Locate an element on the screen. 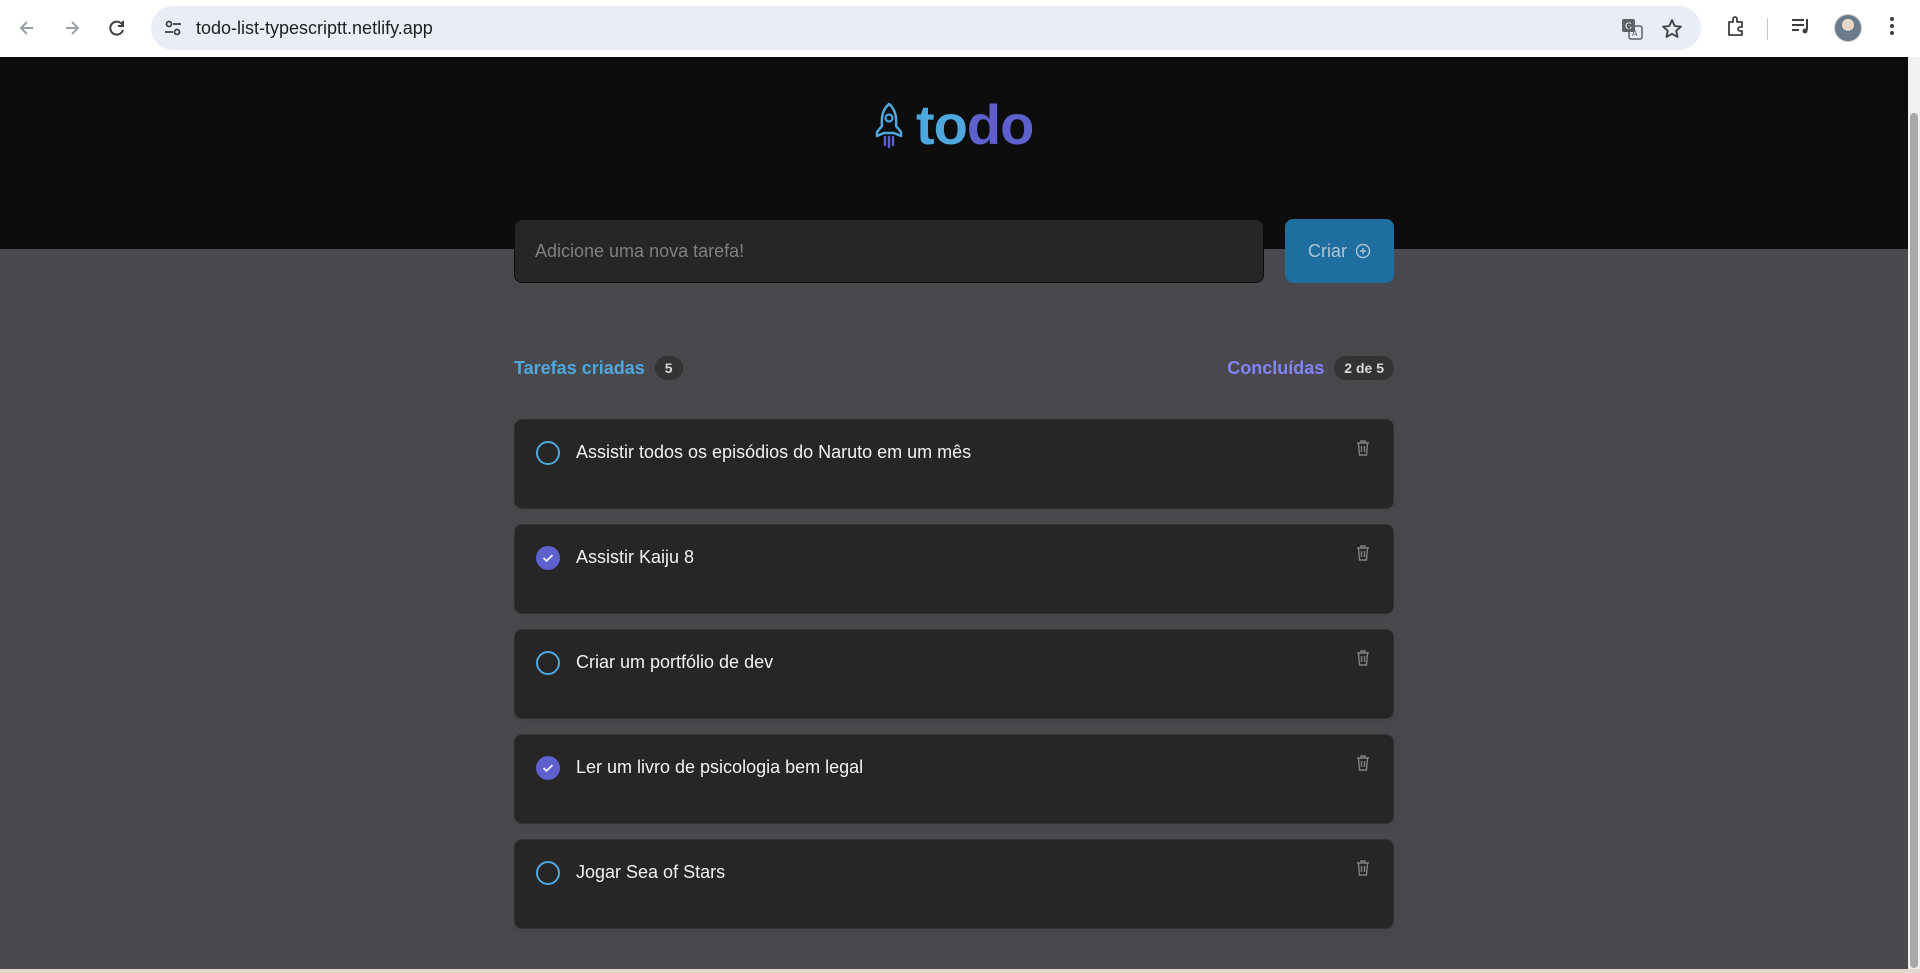  url-text: todo-list-typescriptt.netlify.app is located at coordinates (314, 28).